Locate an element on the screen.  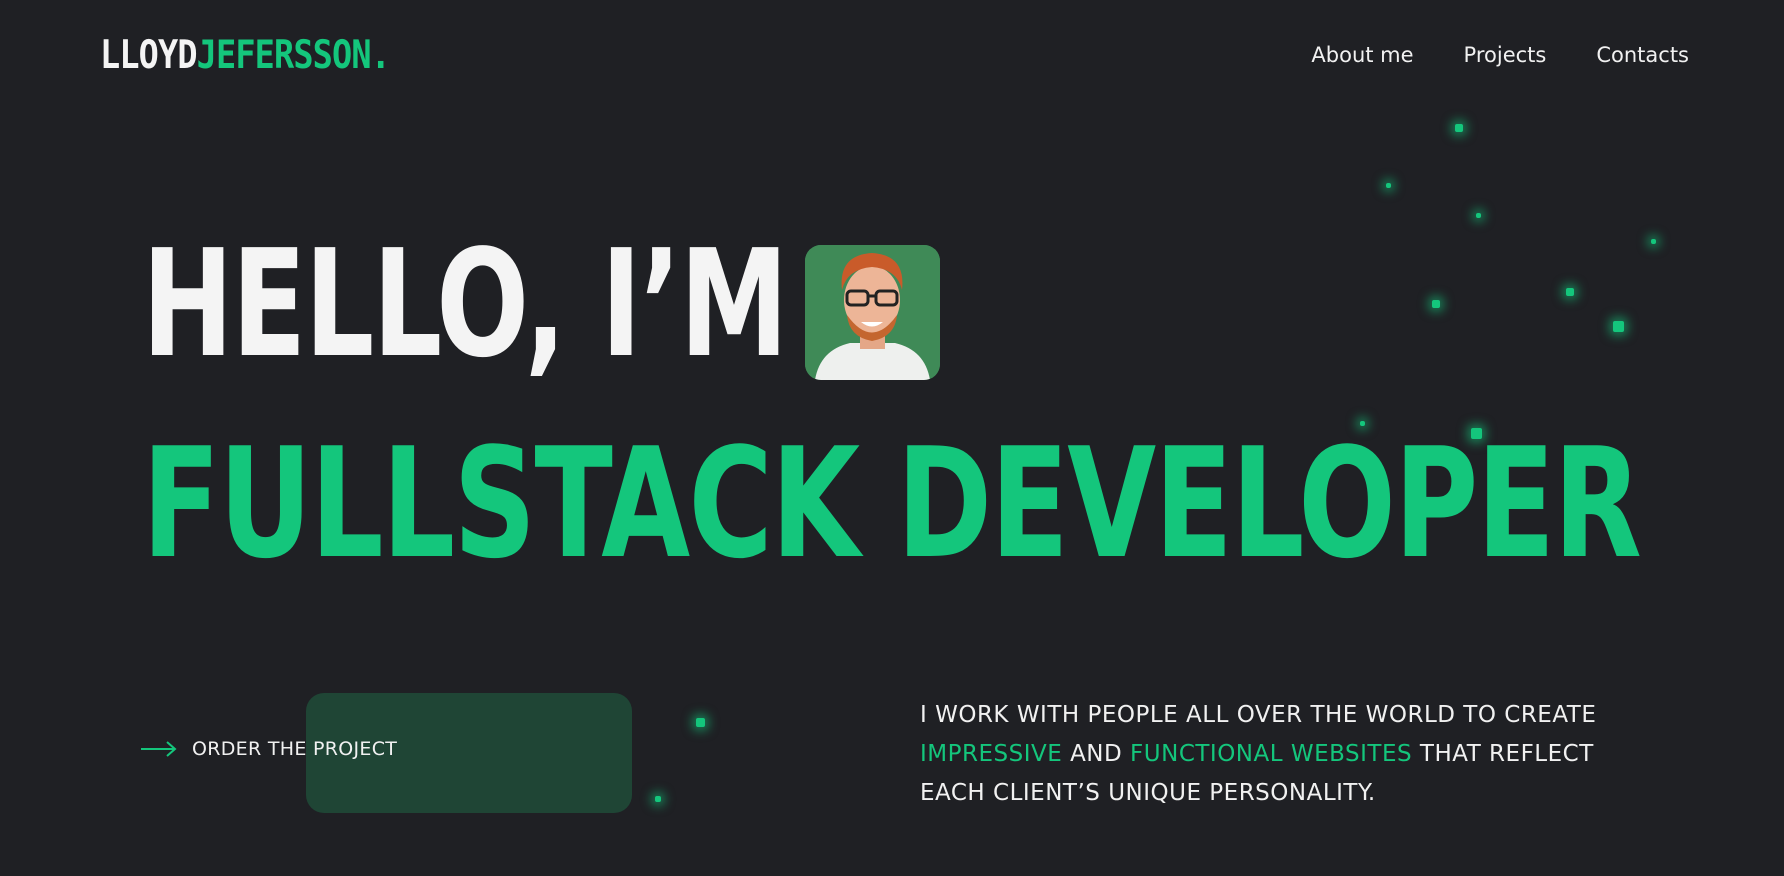
nav-contacts: Contacts is located at coordinates (1642, 55).